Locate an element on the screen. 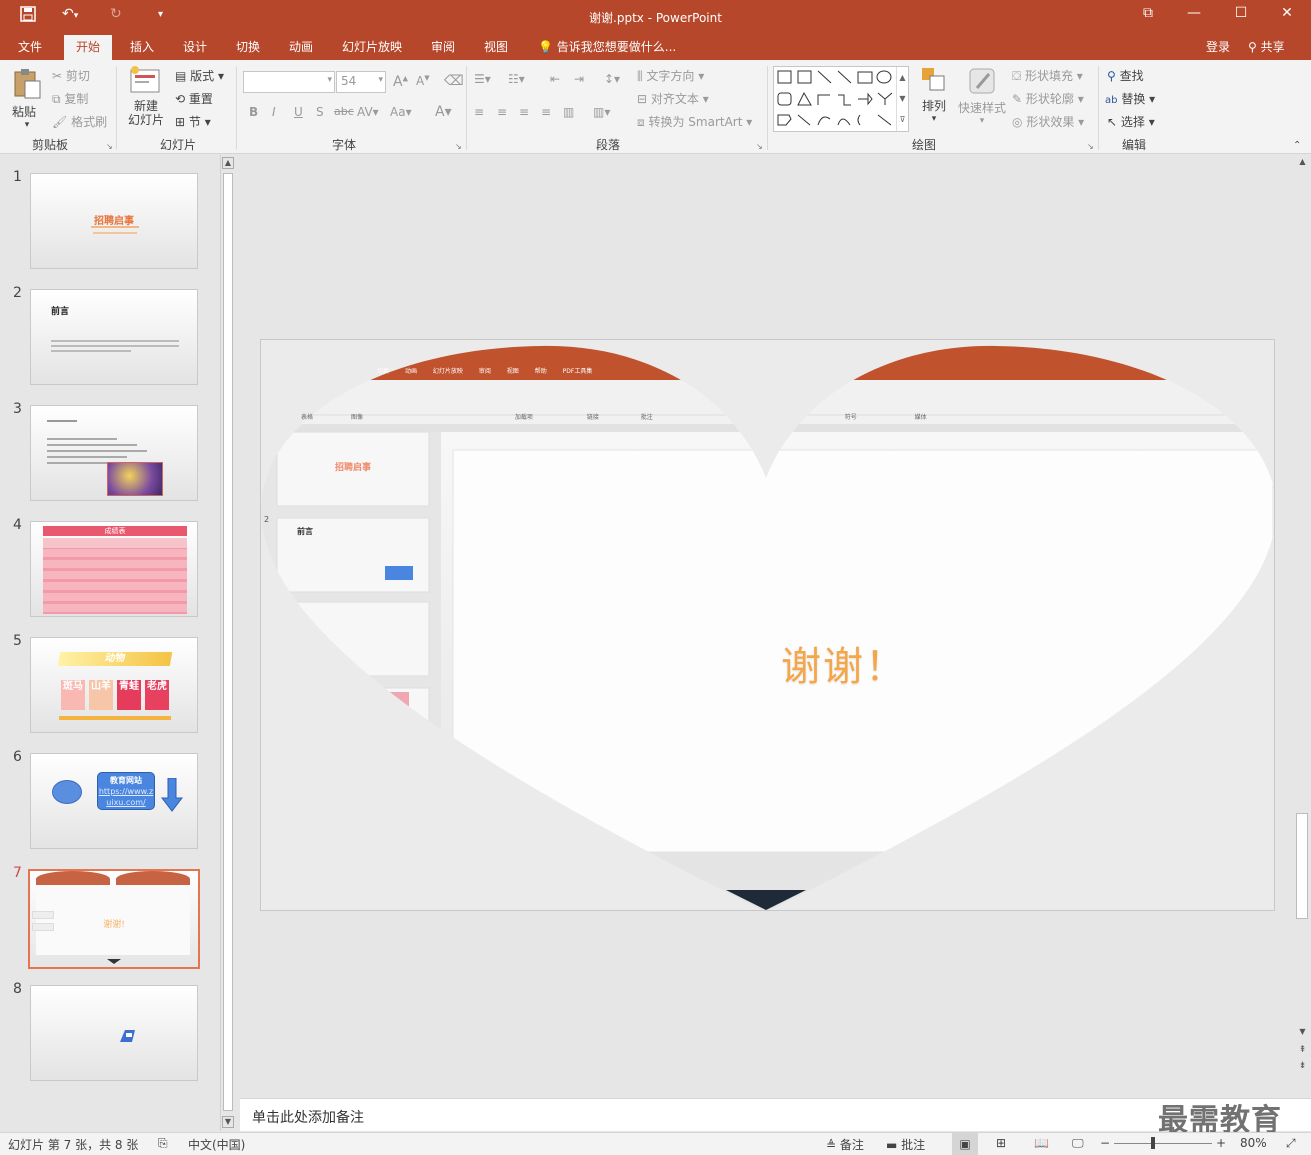 Image resolution: width=1311 pixels, height=1155 pixels. bullets-icon: ☰▾ is located at coordinates (482, 79).